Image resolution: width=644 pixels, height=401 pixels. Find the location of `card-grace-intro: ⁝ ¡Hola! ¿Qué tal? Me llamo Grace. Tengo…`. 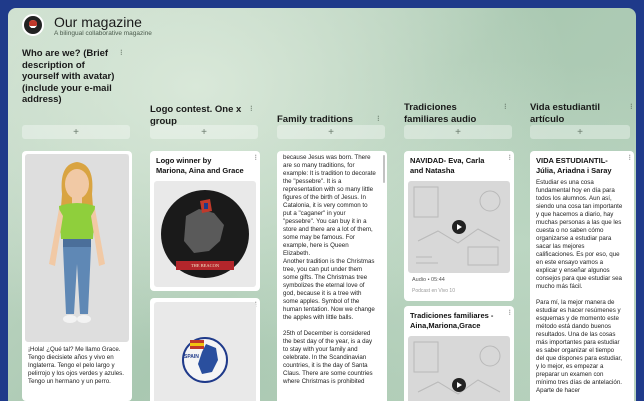

card-grace-intro: ⁝ ¡Hola! ¿Qué tal? Me llamo Grace. Tengo… is located at coordinates (77, 276).